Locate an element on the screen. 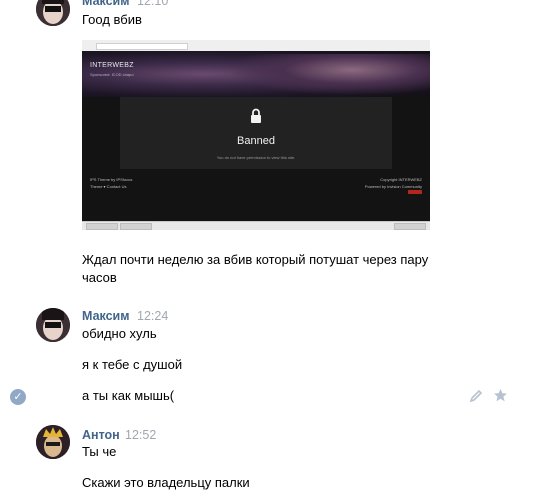 This screenshot has height=499, width=551. check-icon: ✓ is located at coordinates (18, 397).